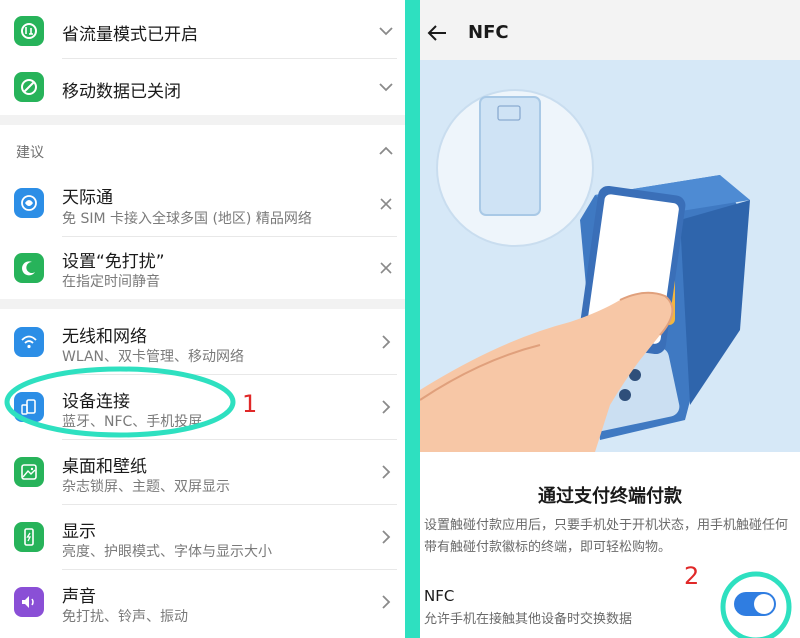 This screenshot has height=638, width=800. Describe the element at coordinates (29, 87) in the screenshot. I see `mobile-data-off-icon` at that location.